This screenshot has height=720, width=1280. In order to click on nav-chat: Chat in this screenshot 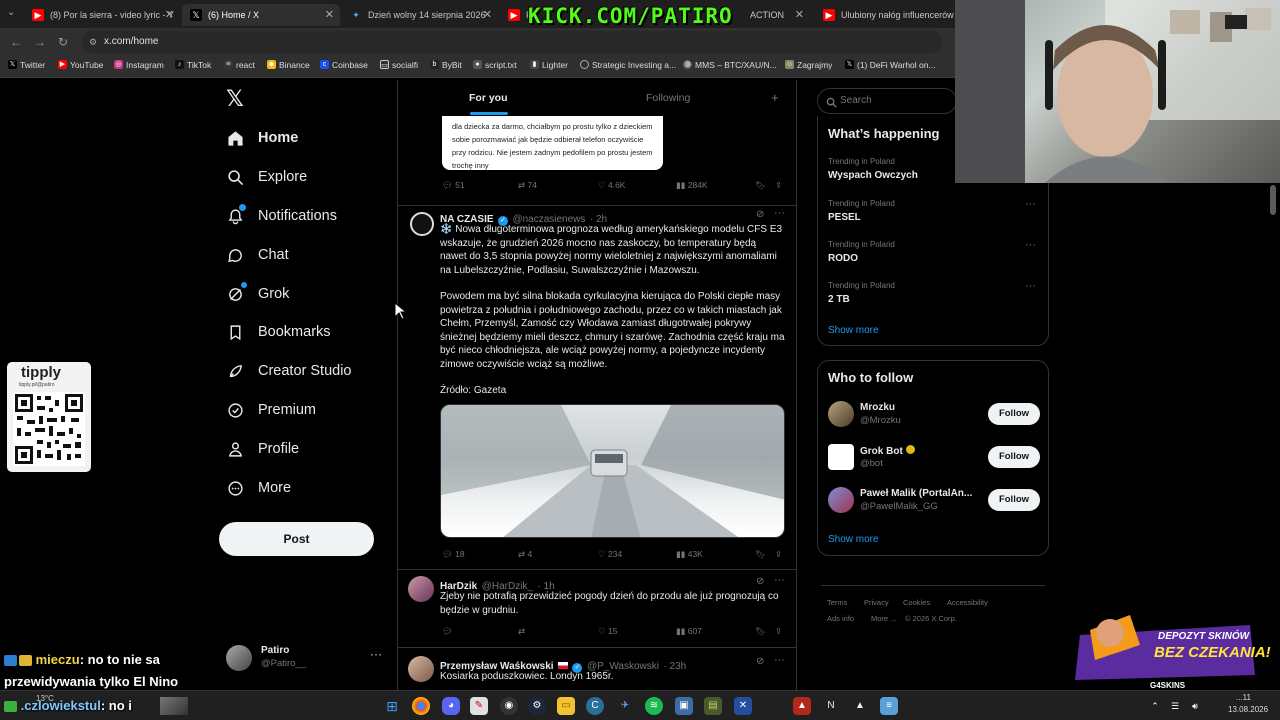, I will do `click(257, 255)`.